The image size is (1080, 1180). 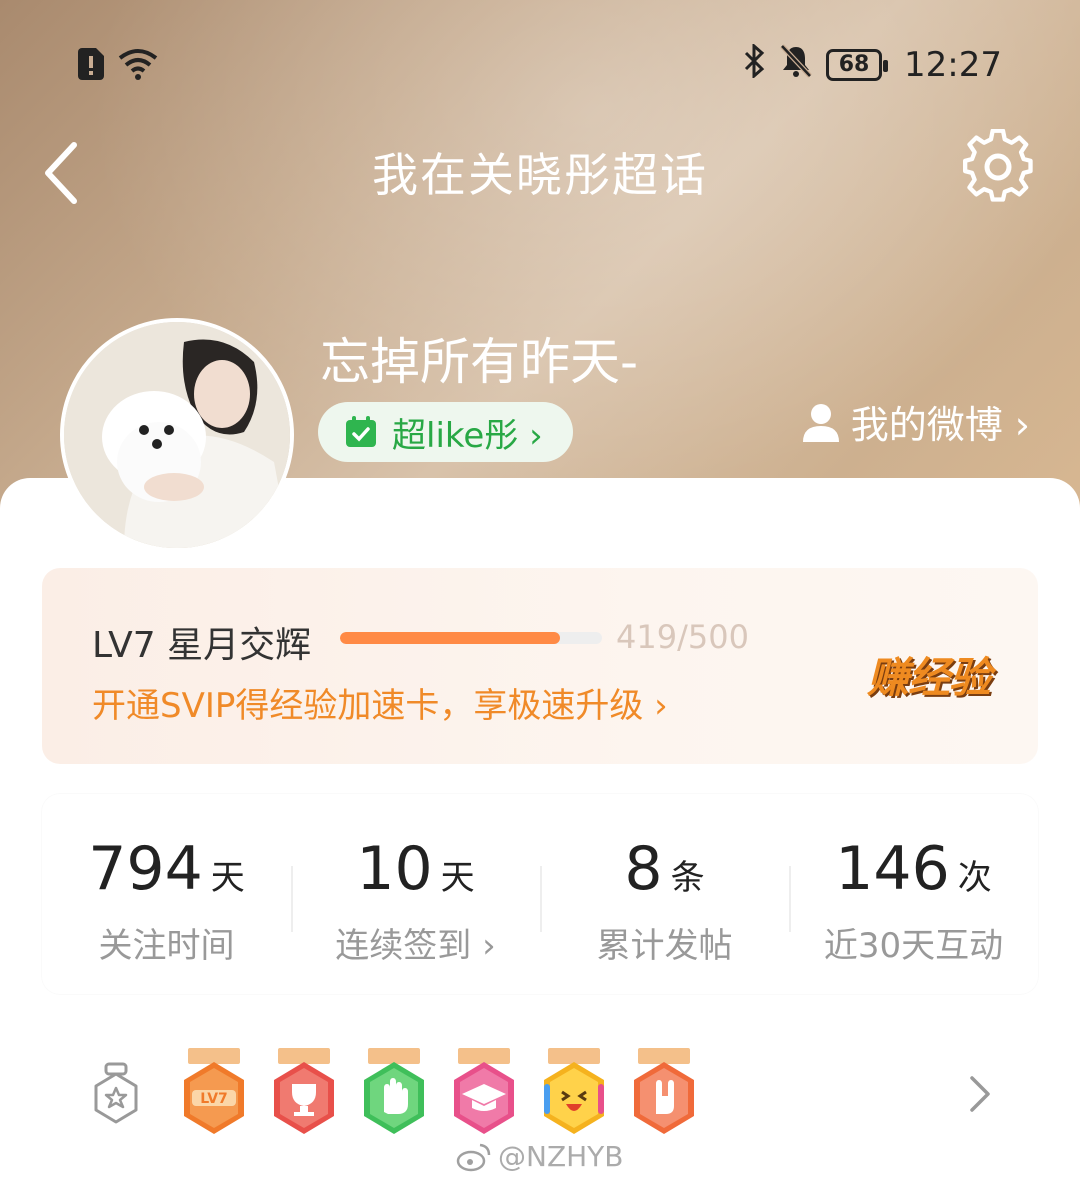 I want to click on my-weibo-link: 我的微博 ›, so click(x=915, y=421).